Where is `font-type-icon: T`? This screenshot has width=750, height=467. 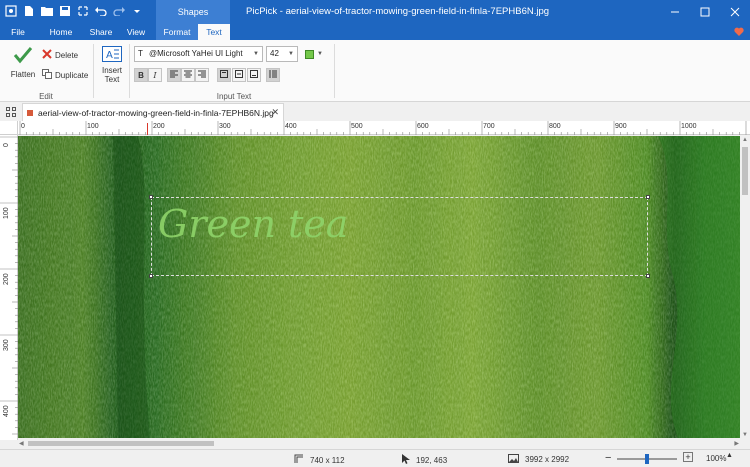
font-type-icon: T is located at coordinates (140, 53).